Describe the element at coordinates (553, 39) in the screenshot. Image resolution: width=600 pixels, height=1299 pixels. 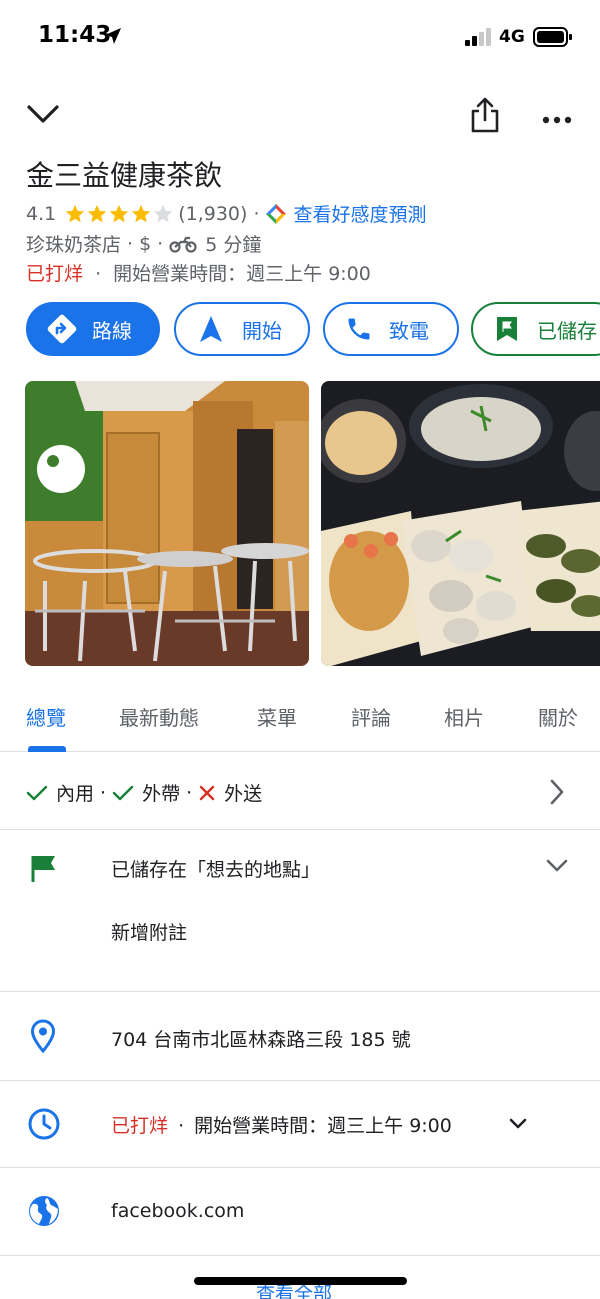
I see `battery-icon` at that location.